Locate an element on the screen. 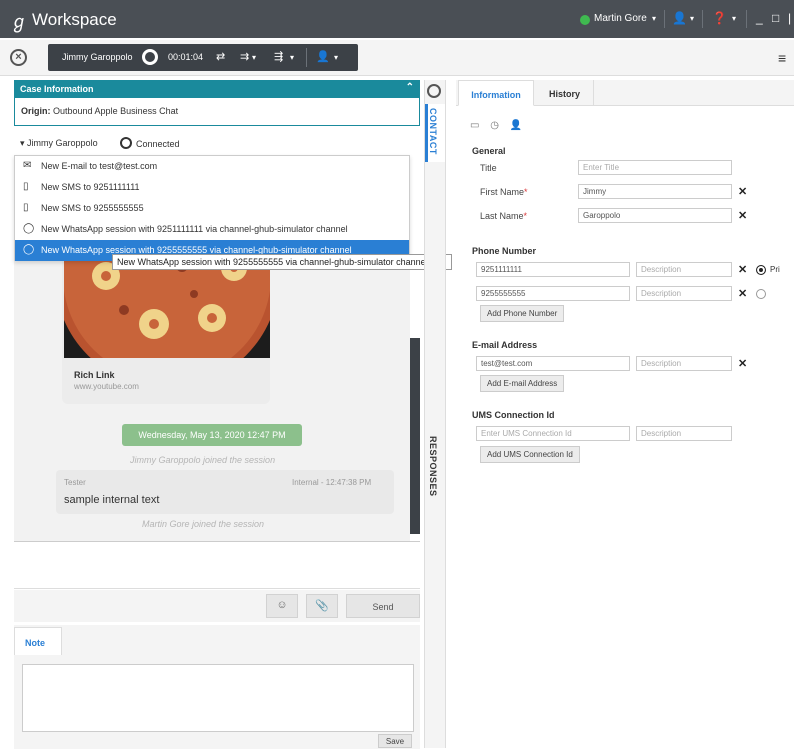 The width and height of the screenshot is (794, 749). general-section-title: General is located at coordinates (489, 151).